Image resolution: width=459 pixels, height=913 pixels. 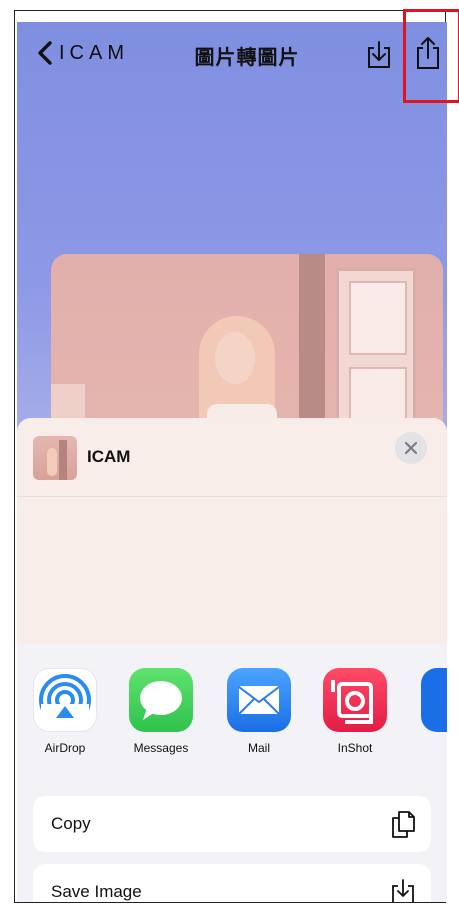 I want to click on close-icon, so click(x=411, y=448).